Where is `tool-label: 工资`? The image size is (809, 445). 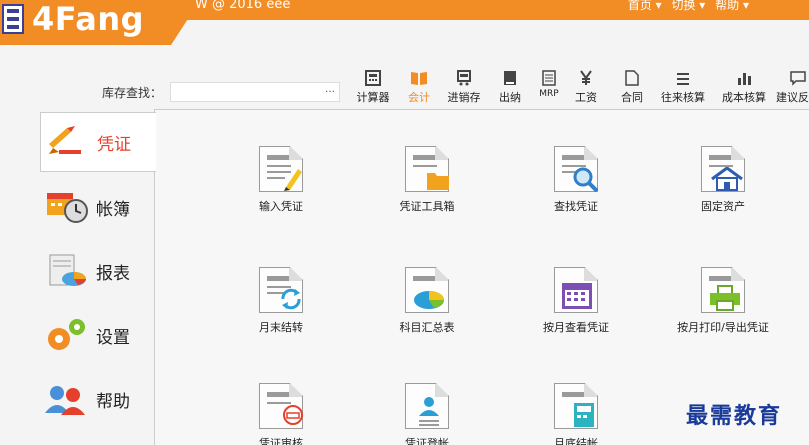
tool-label: 工资 is located at coordinates (586, 97).